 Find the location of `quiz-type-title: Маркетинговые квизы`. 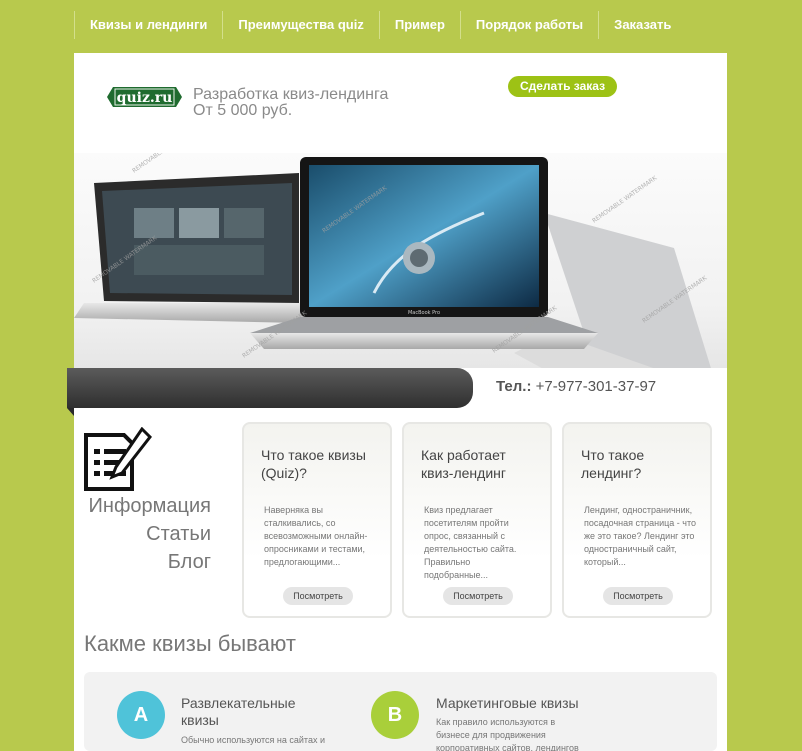

quiz-type-title: Маркетинговые квизы is located at coordinates (507, 703).